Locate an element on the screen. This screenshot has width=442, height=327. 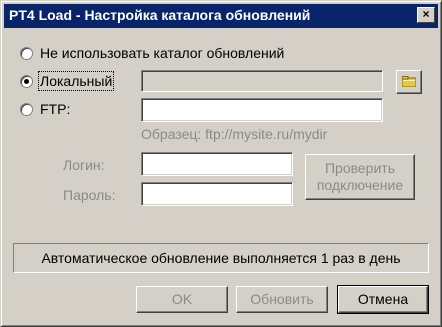
cancel-button: Отмена is located at coordinates (383, 299).